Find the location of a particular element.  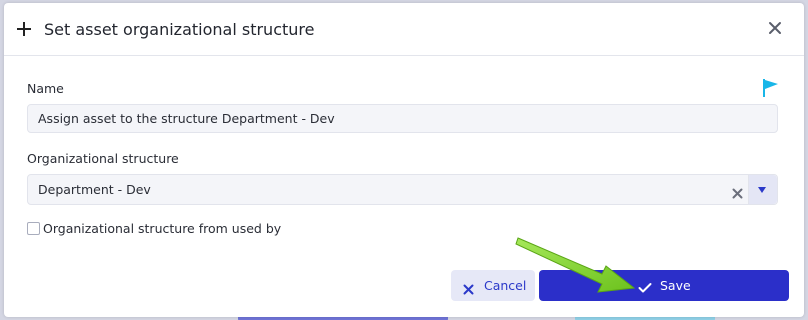

cancel-button: Cancel is located at coordinates (493, 285).